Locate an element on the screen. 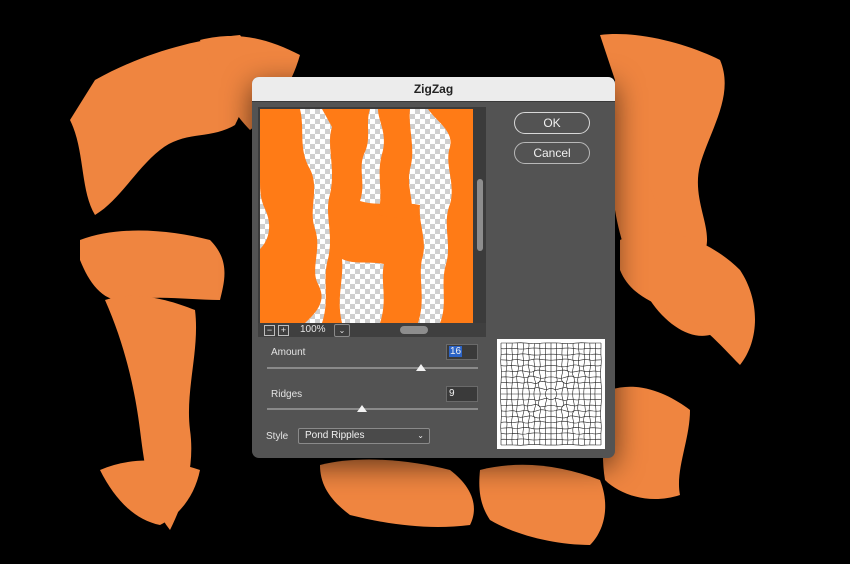  amount-label: Amount is located at coordinates (288, 352).